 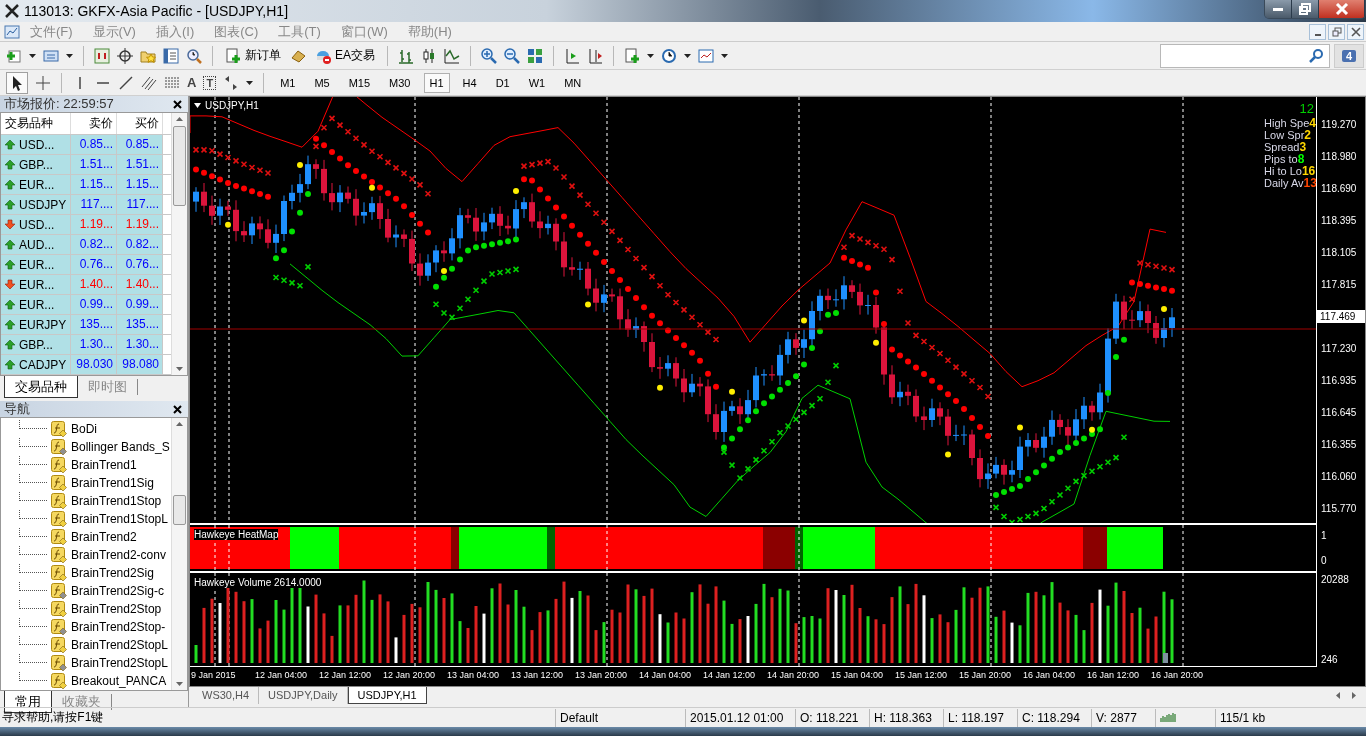 I want to click on indicator-item: BrainTrend1Stop, so click(x=116, y=501).